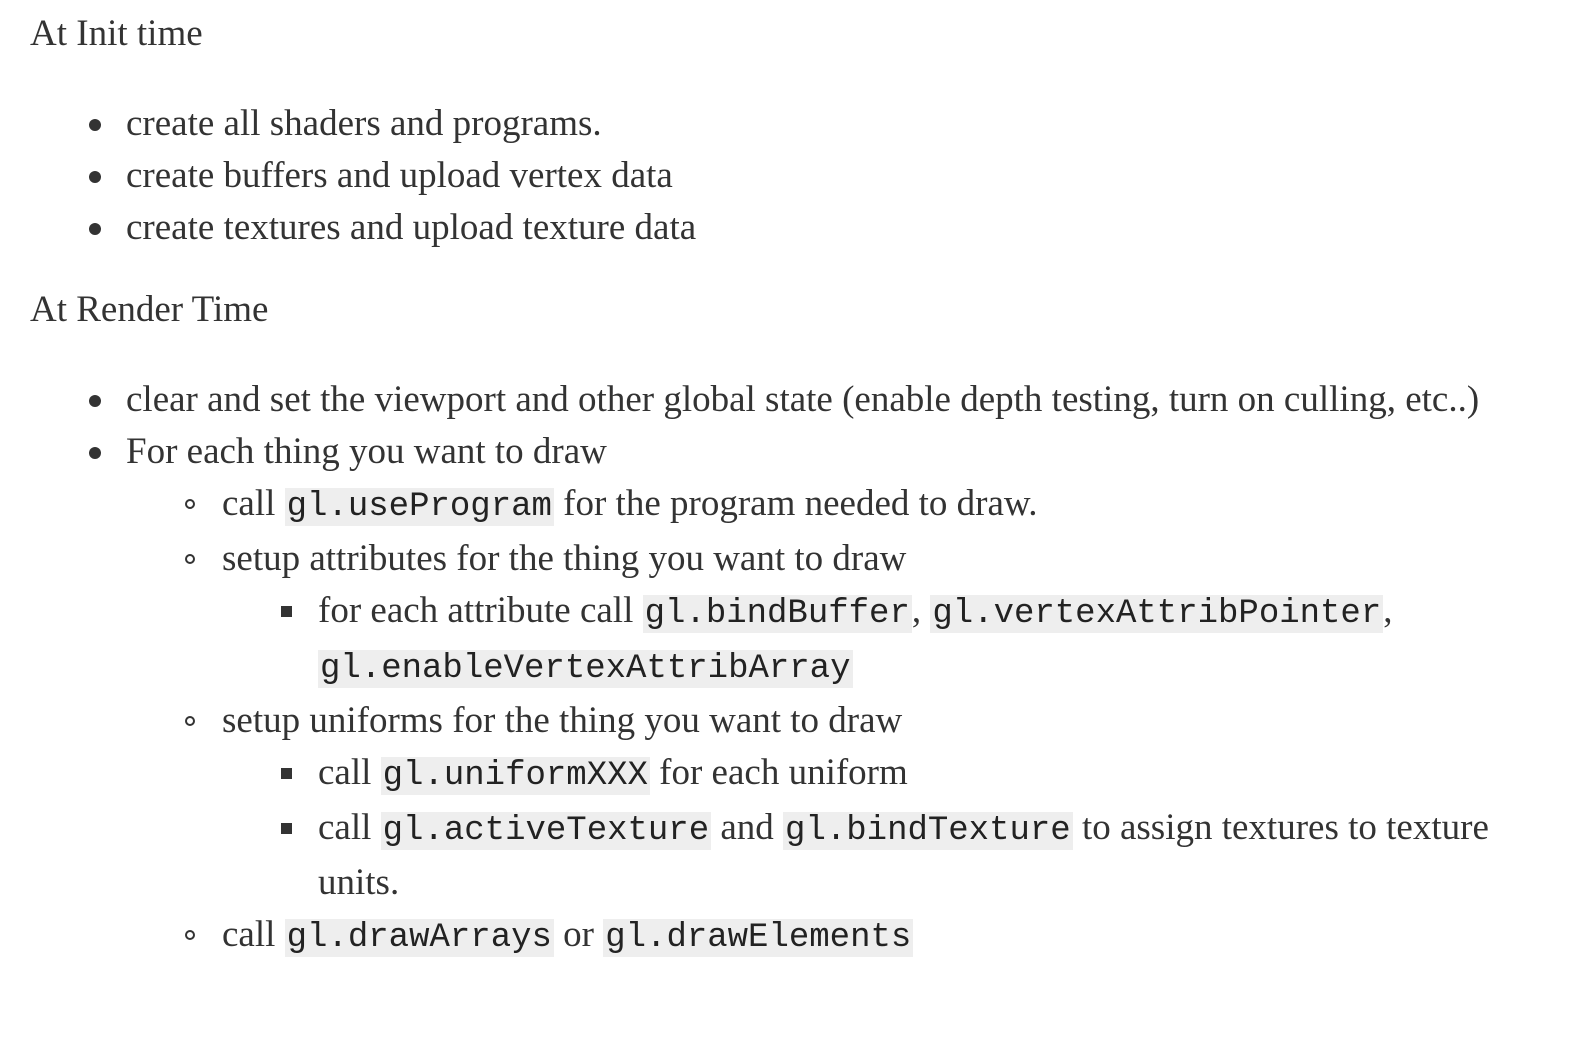  I want to click on inline-code: gl.useProgram, so click(419, 507).